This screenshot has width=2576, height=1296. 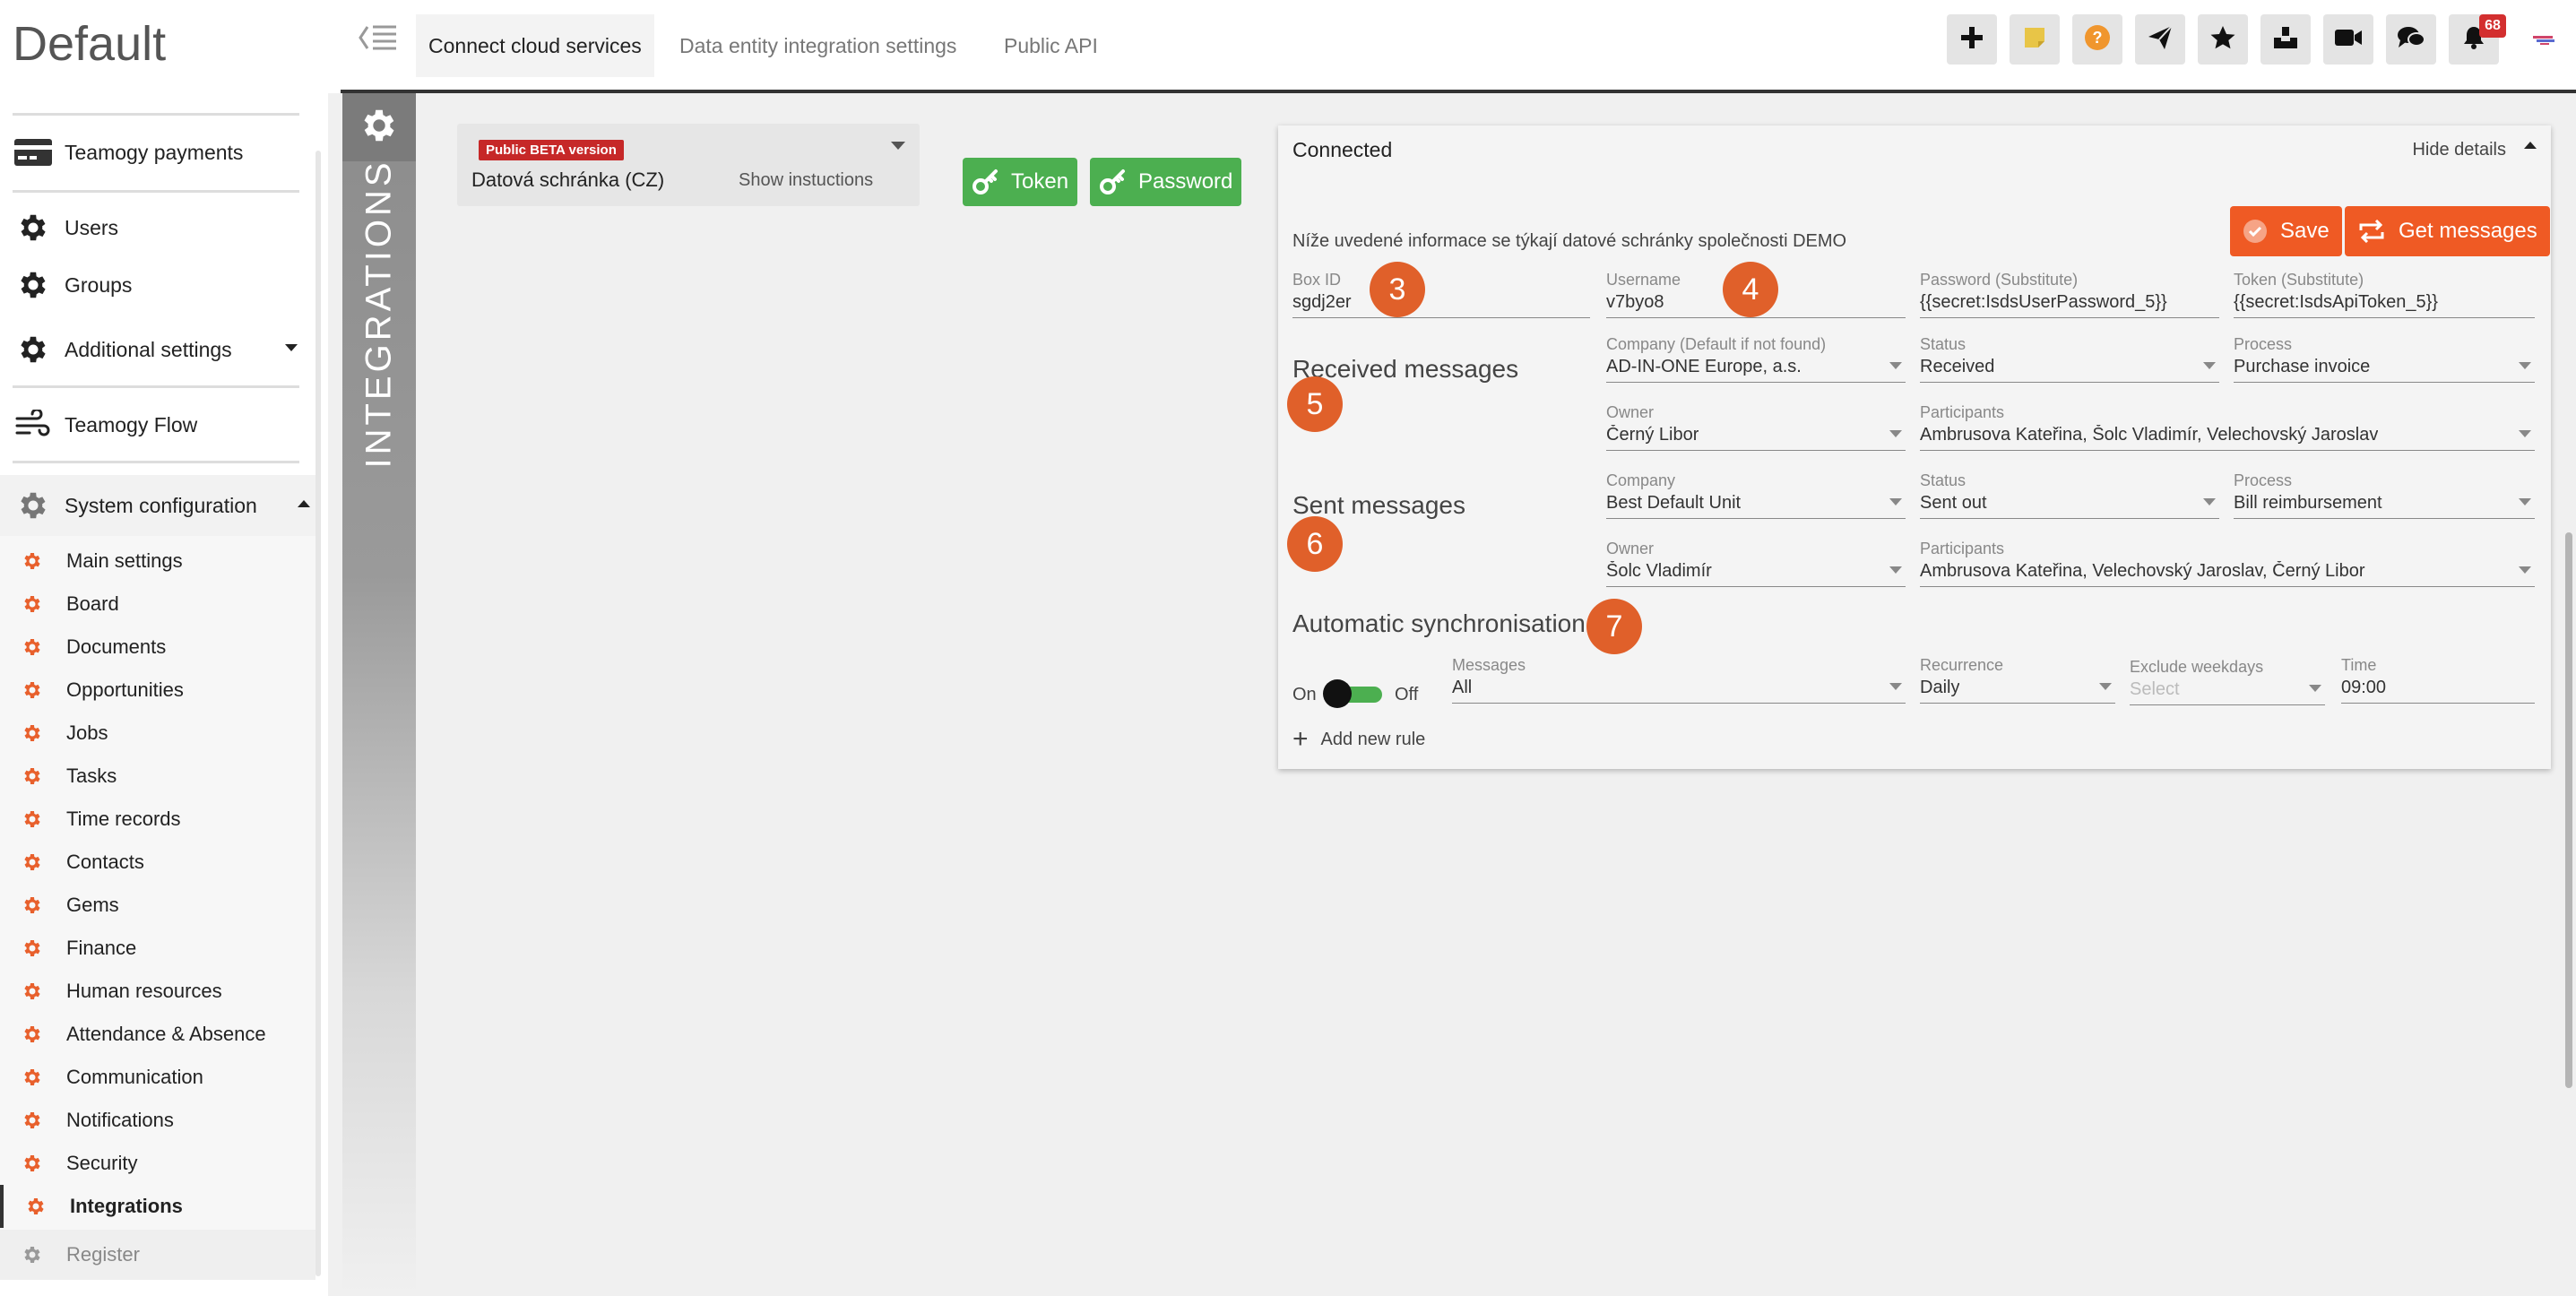 I want to click on sidebar-item-users: Users, so click(x=152, y=227).